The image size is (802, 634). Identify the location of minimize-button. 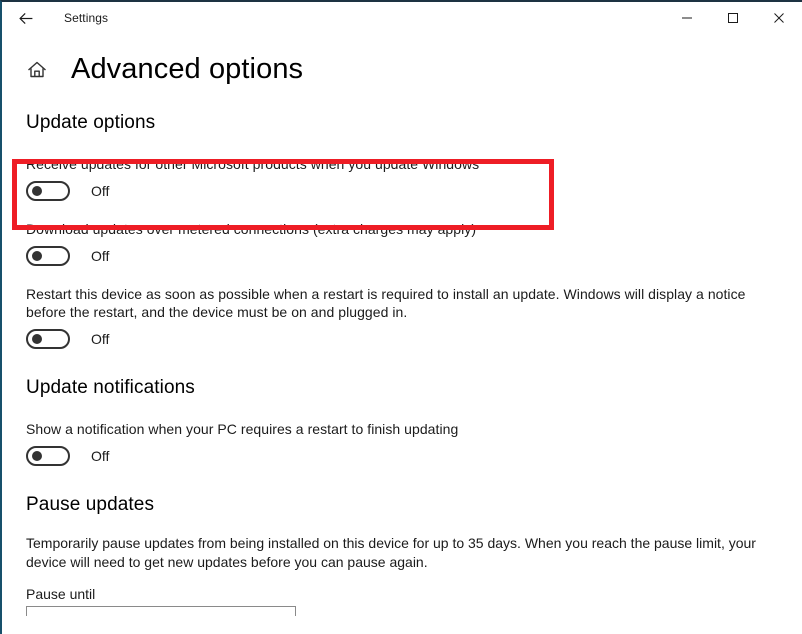
(687, 17).